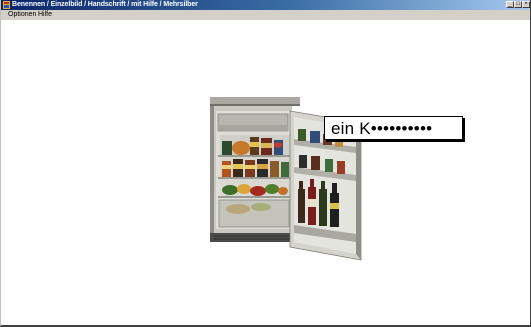 The height and width of the screenshot is (327, 531). I want to click on minimize-button: _, so click(510, 4).